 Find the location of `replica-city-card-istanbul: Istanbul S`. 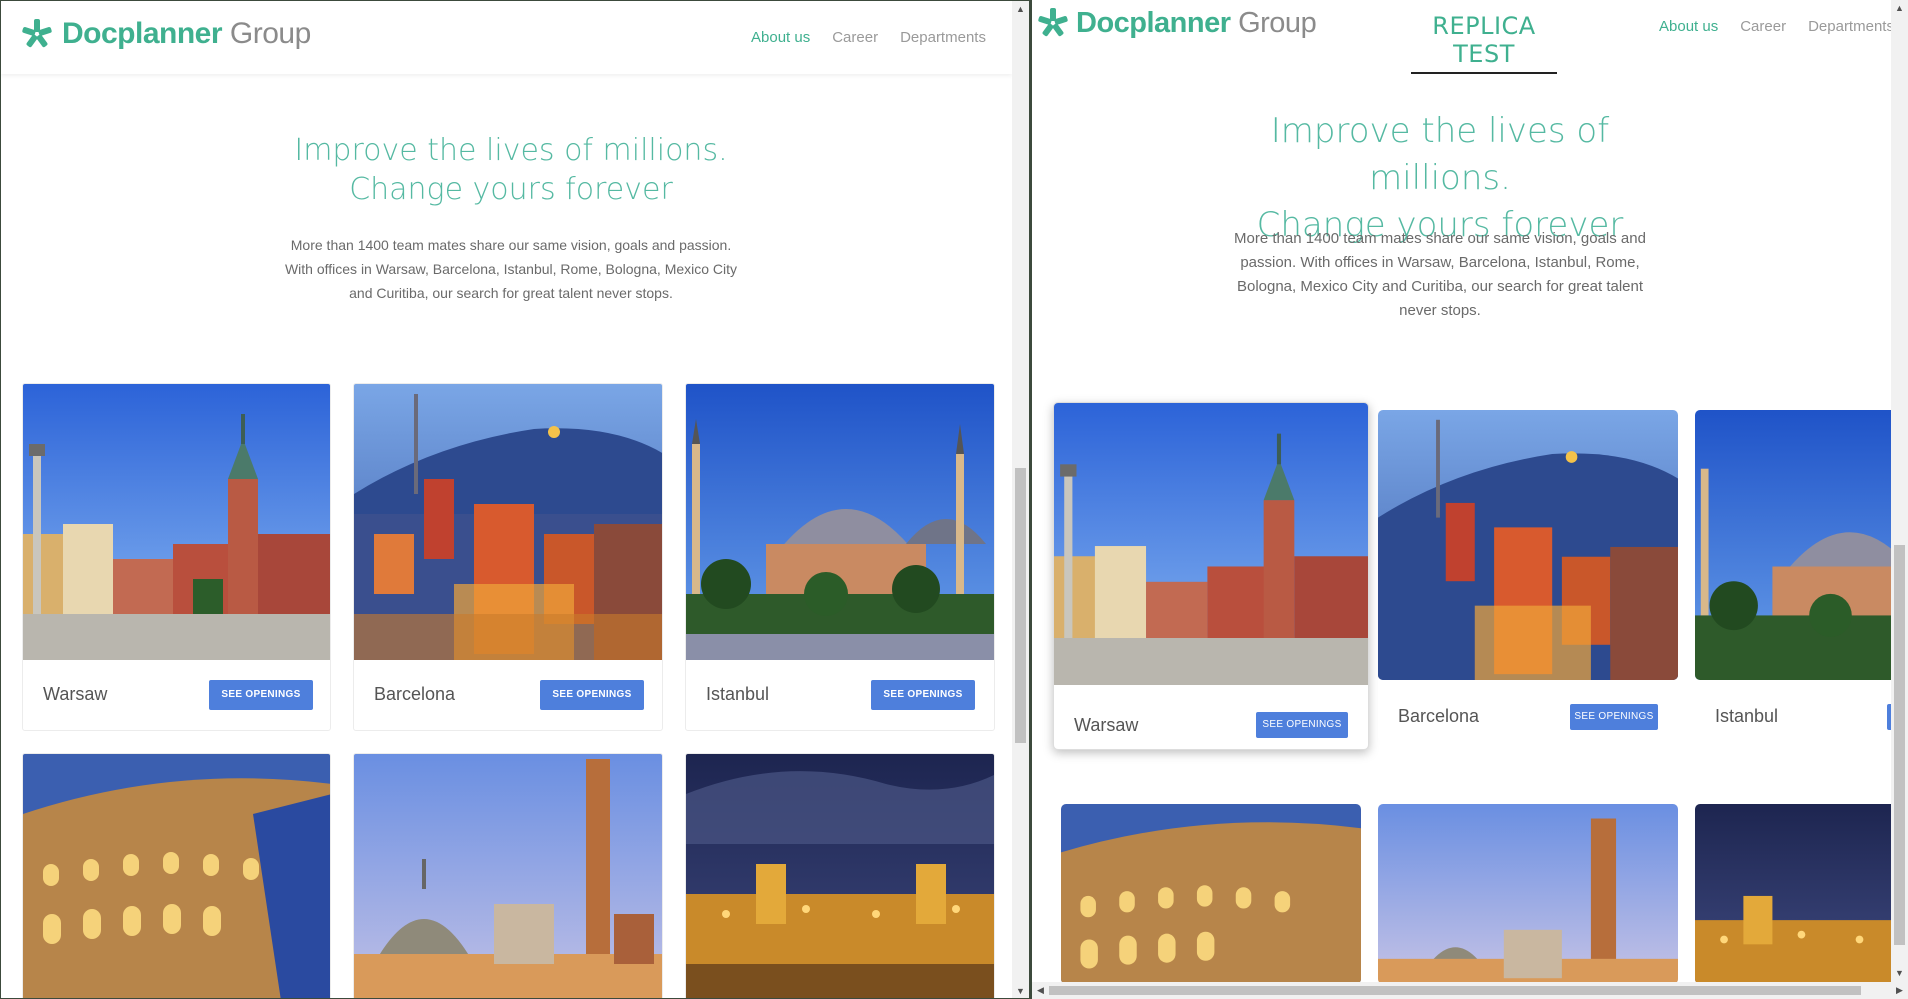

replica-city-card-istanbul: Istanbul S is located at coordinates (1800, 575).